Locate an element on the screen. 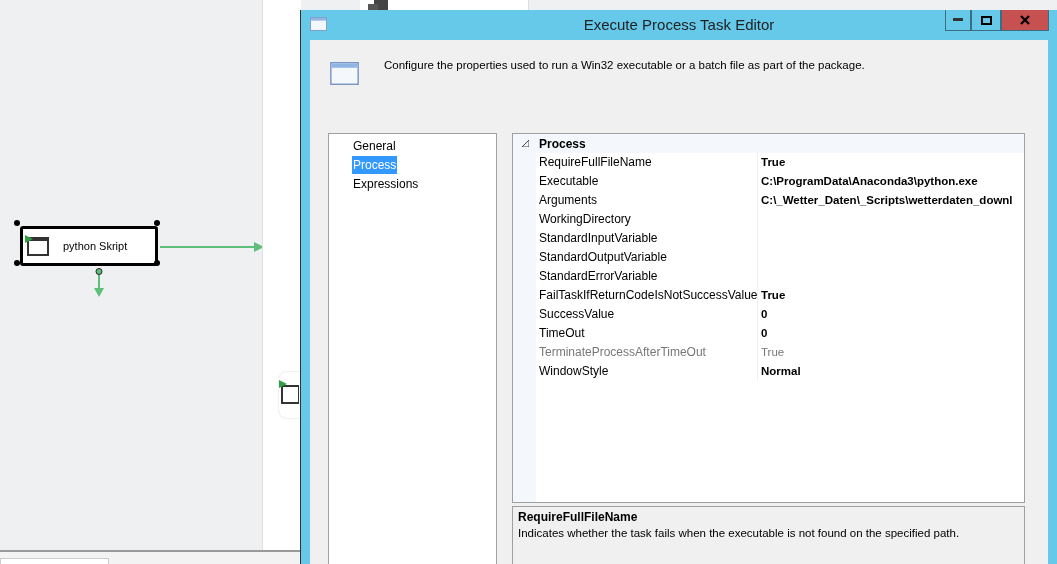 This screenshot has width=1057, height=564. property-name: RequireFullFileName is located at coordinates (647, 162).